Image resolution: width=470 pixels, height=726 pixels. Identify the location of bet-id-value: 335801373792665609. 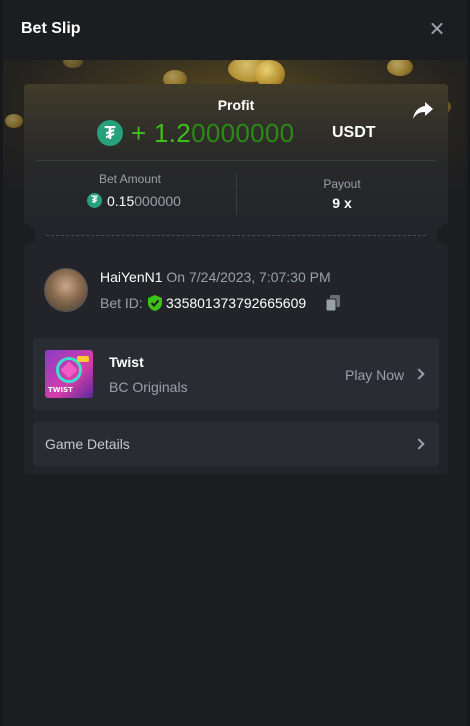
(236, 303).